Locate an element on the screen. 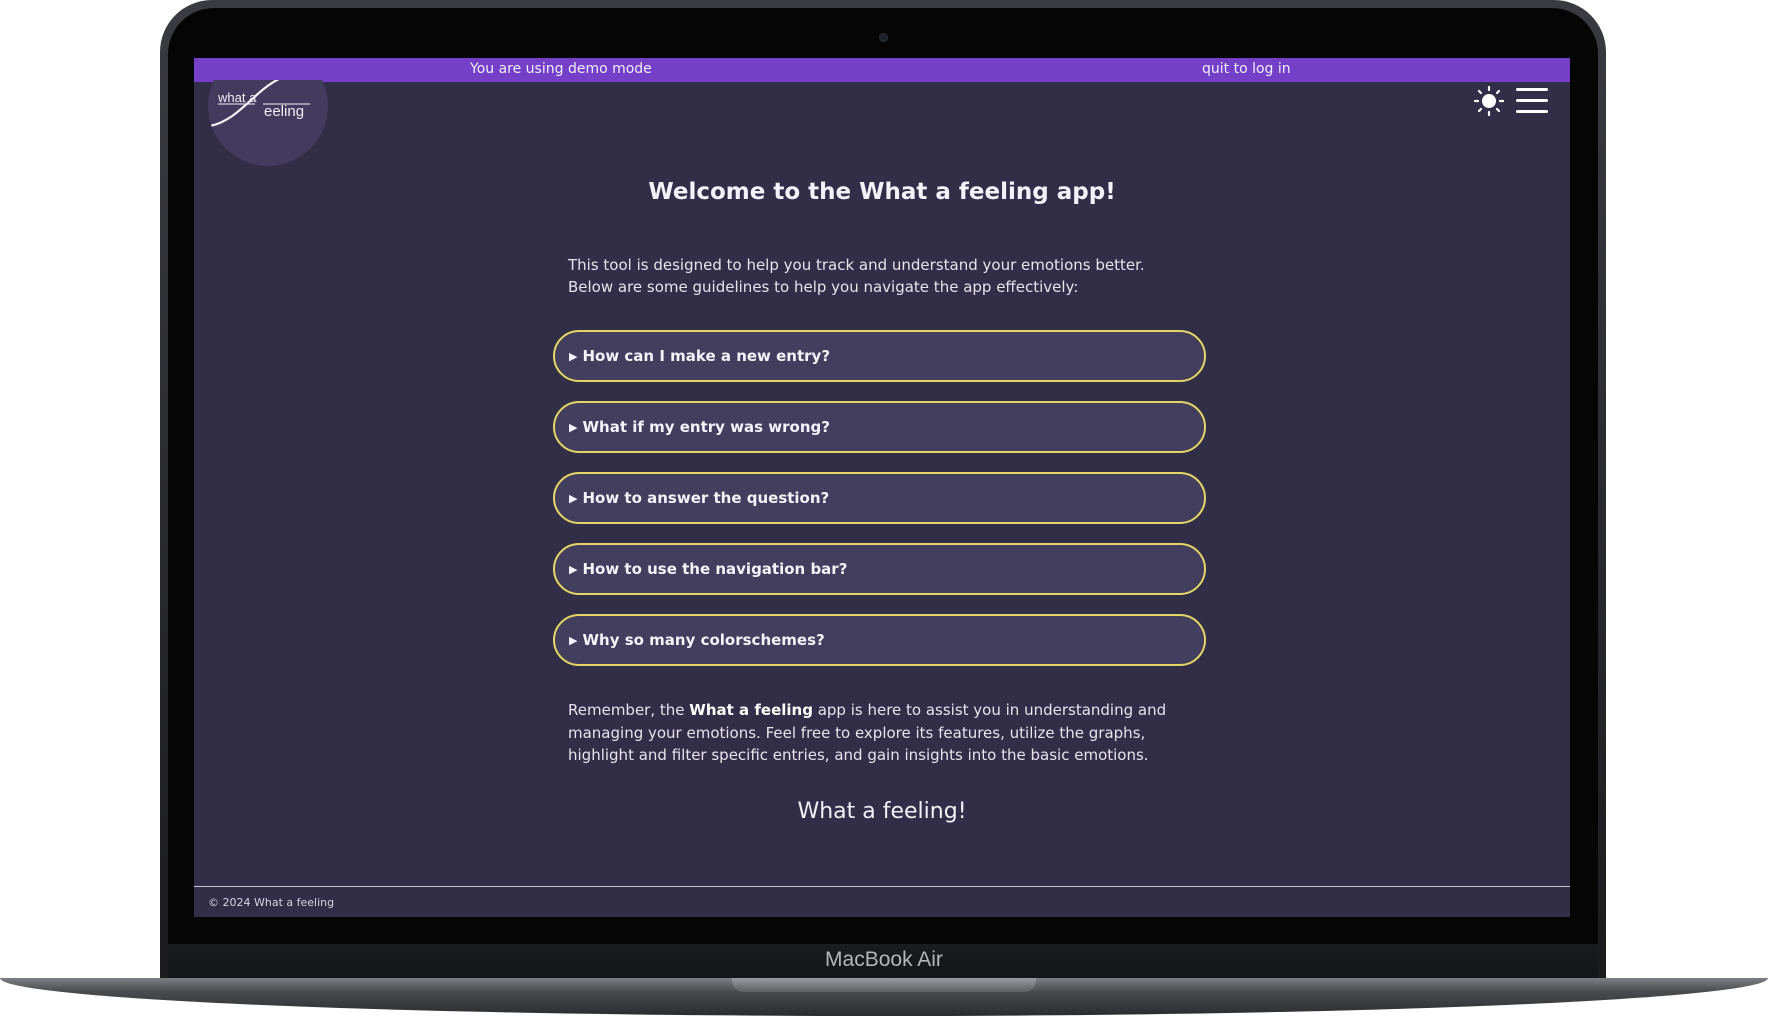  faq-question: ▶ What if my entry was wrong? is located at coordinates (699, 427).